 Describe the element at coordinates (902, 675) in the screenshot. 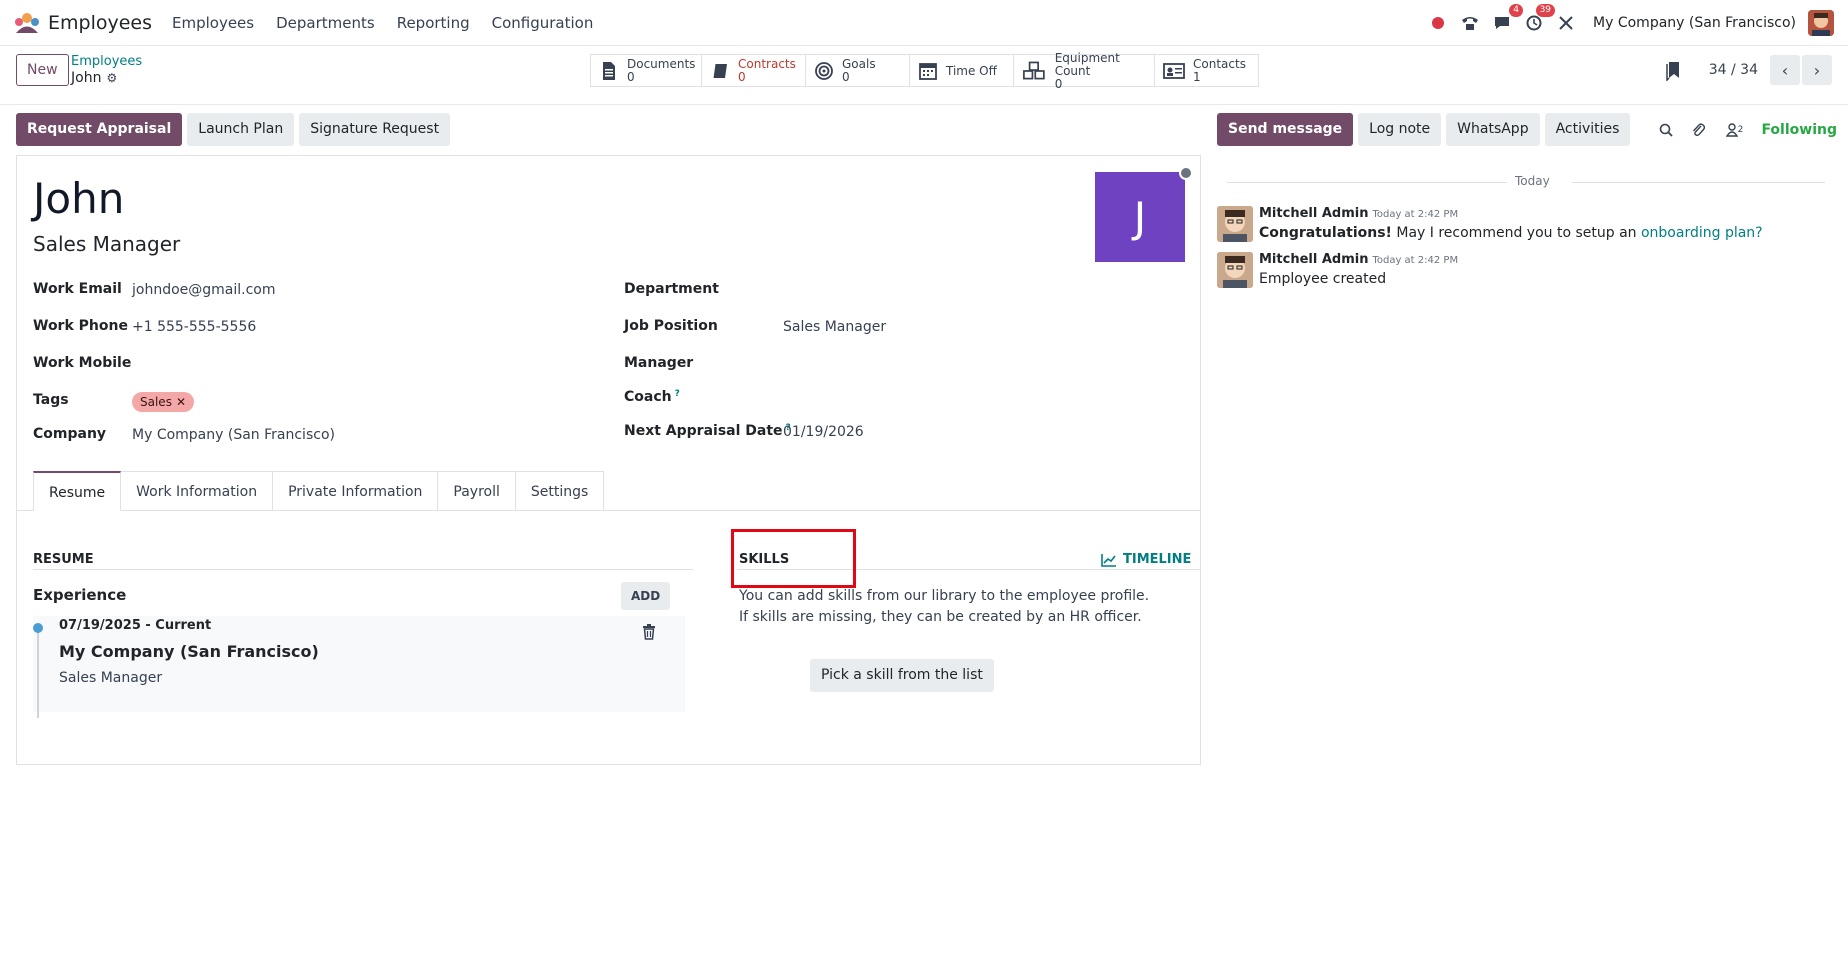

I see `pick-skill-button: Pick a skill from the list` at that location.